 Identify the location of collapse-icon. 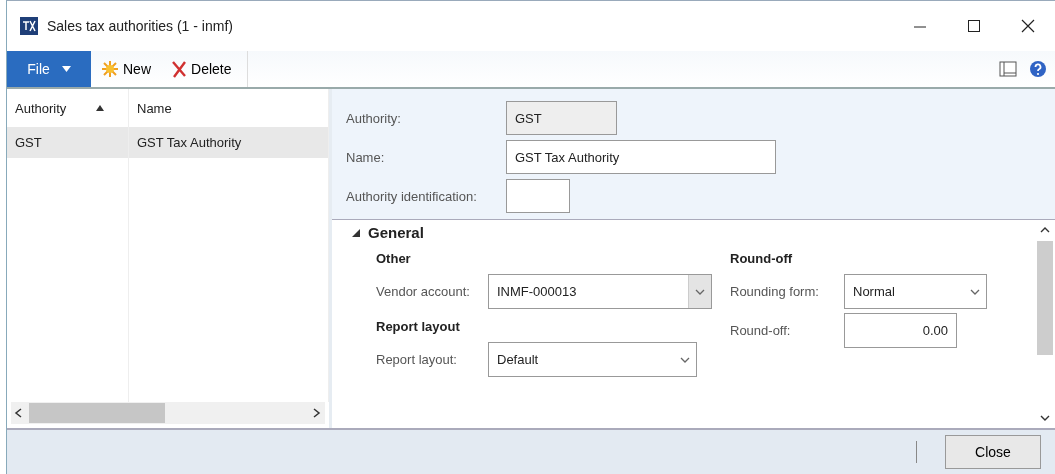
(356, 232).